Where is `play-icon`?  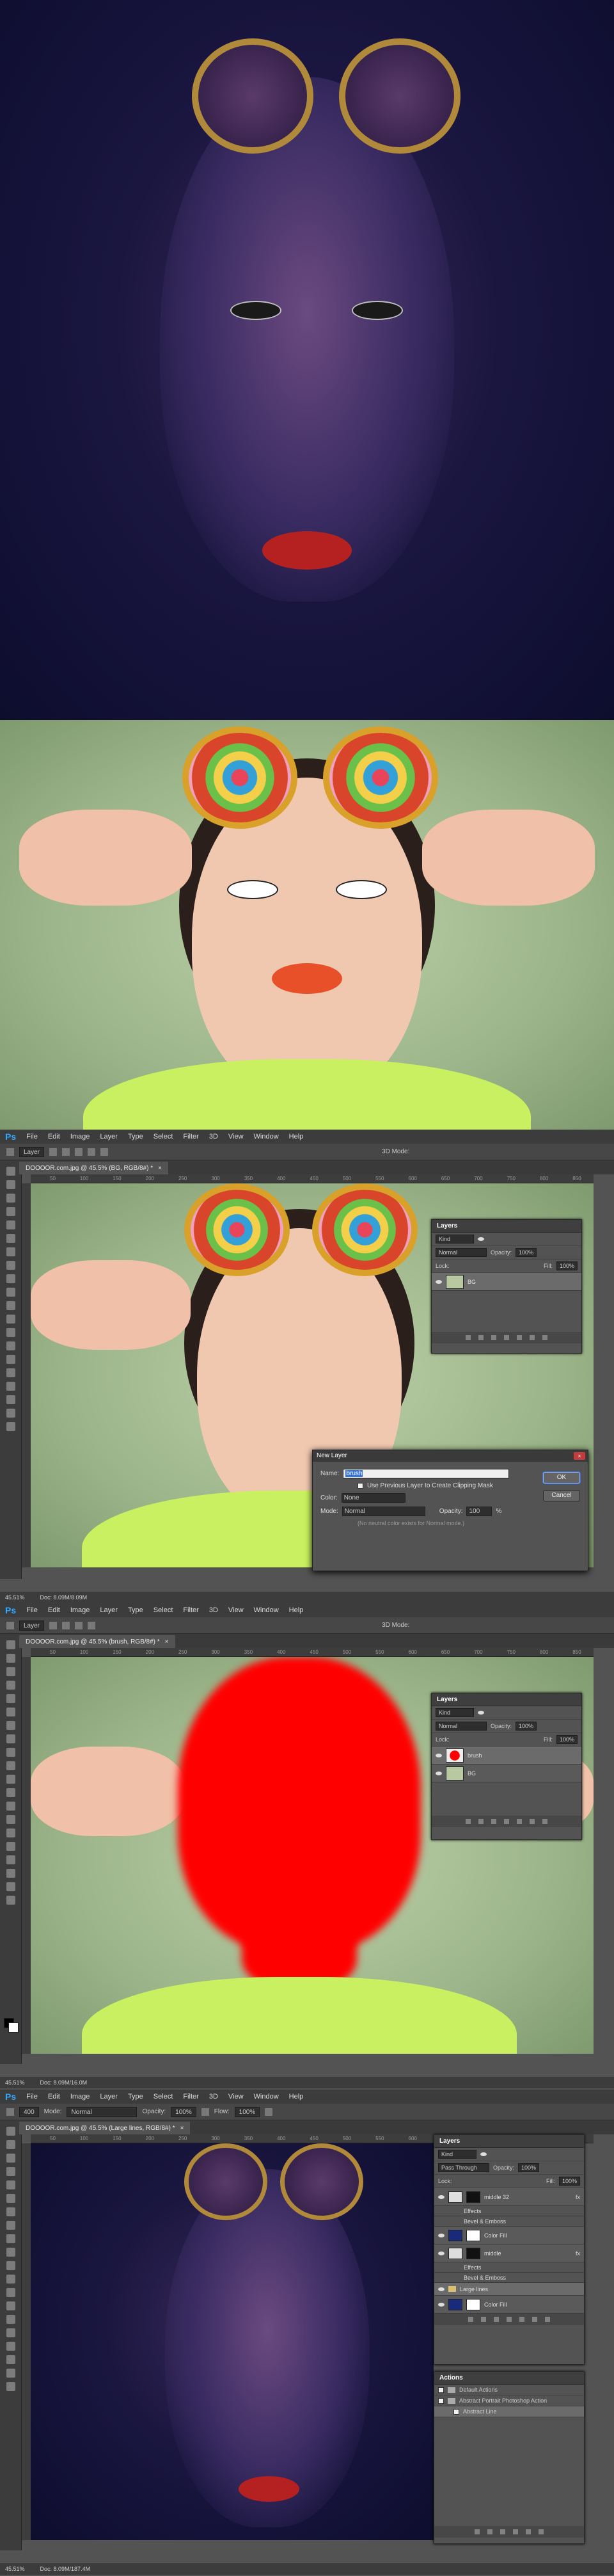 play-icon is located at coordinates (502, 2531).